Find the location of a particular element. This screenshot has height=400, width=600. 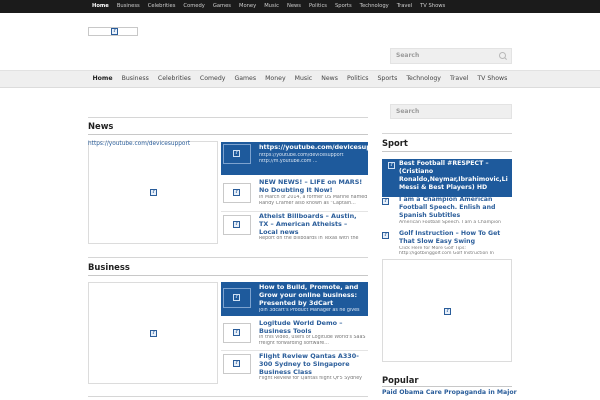

header-search-input: Search is located at coordinates (451, 56).